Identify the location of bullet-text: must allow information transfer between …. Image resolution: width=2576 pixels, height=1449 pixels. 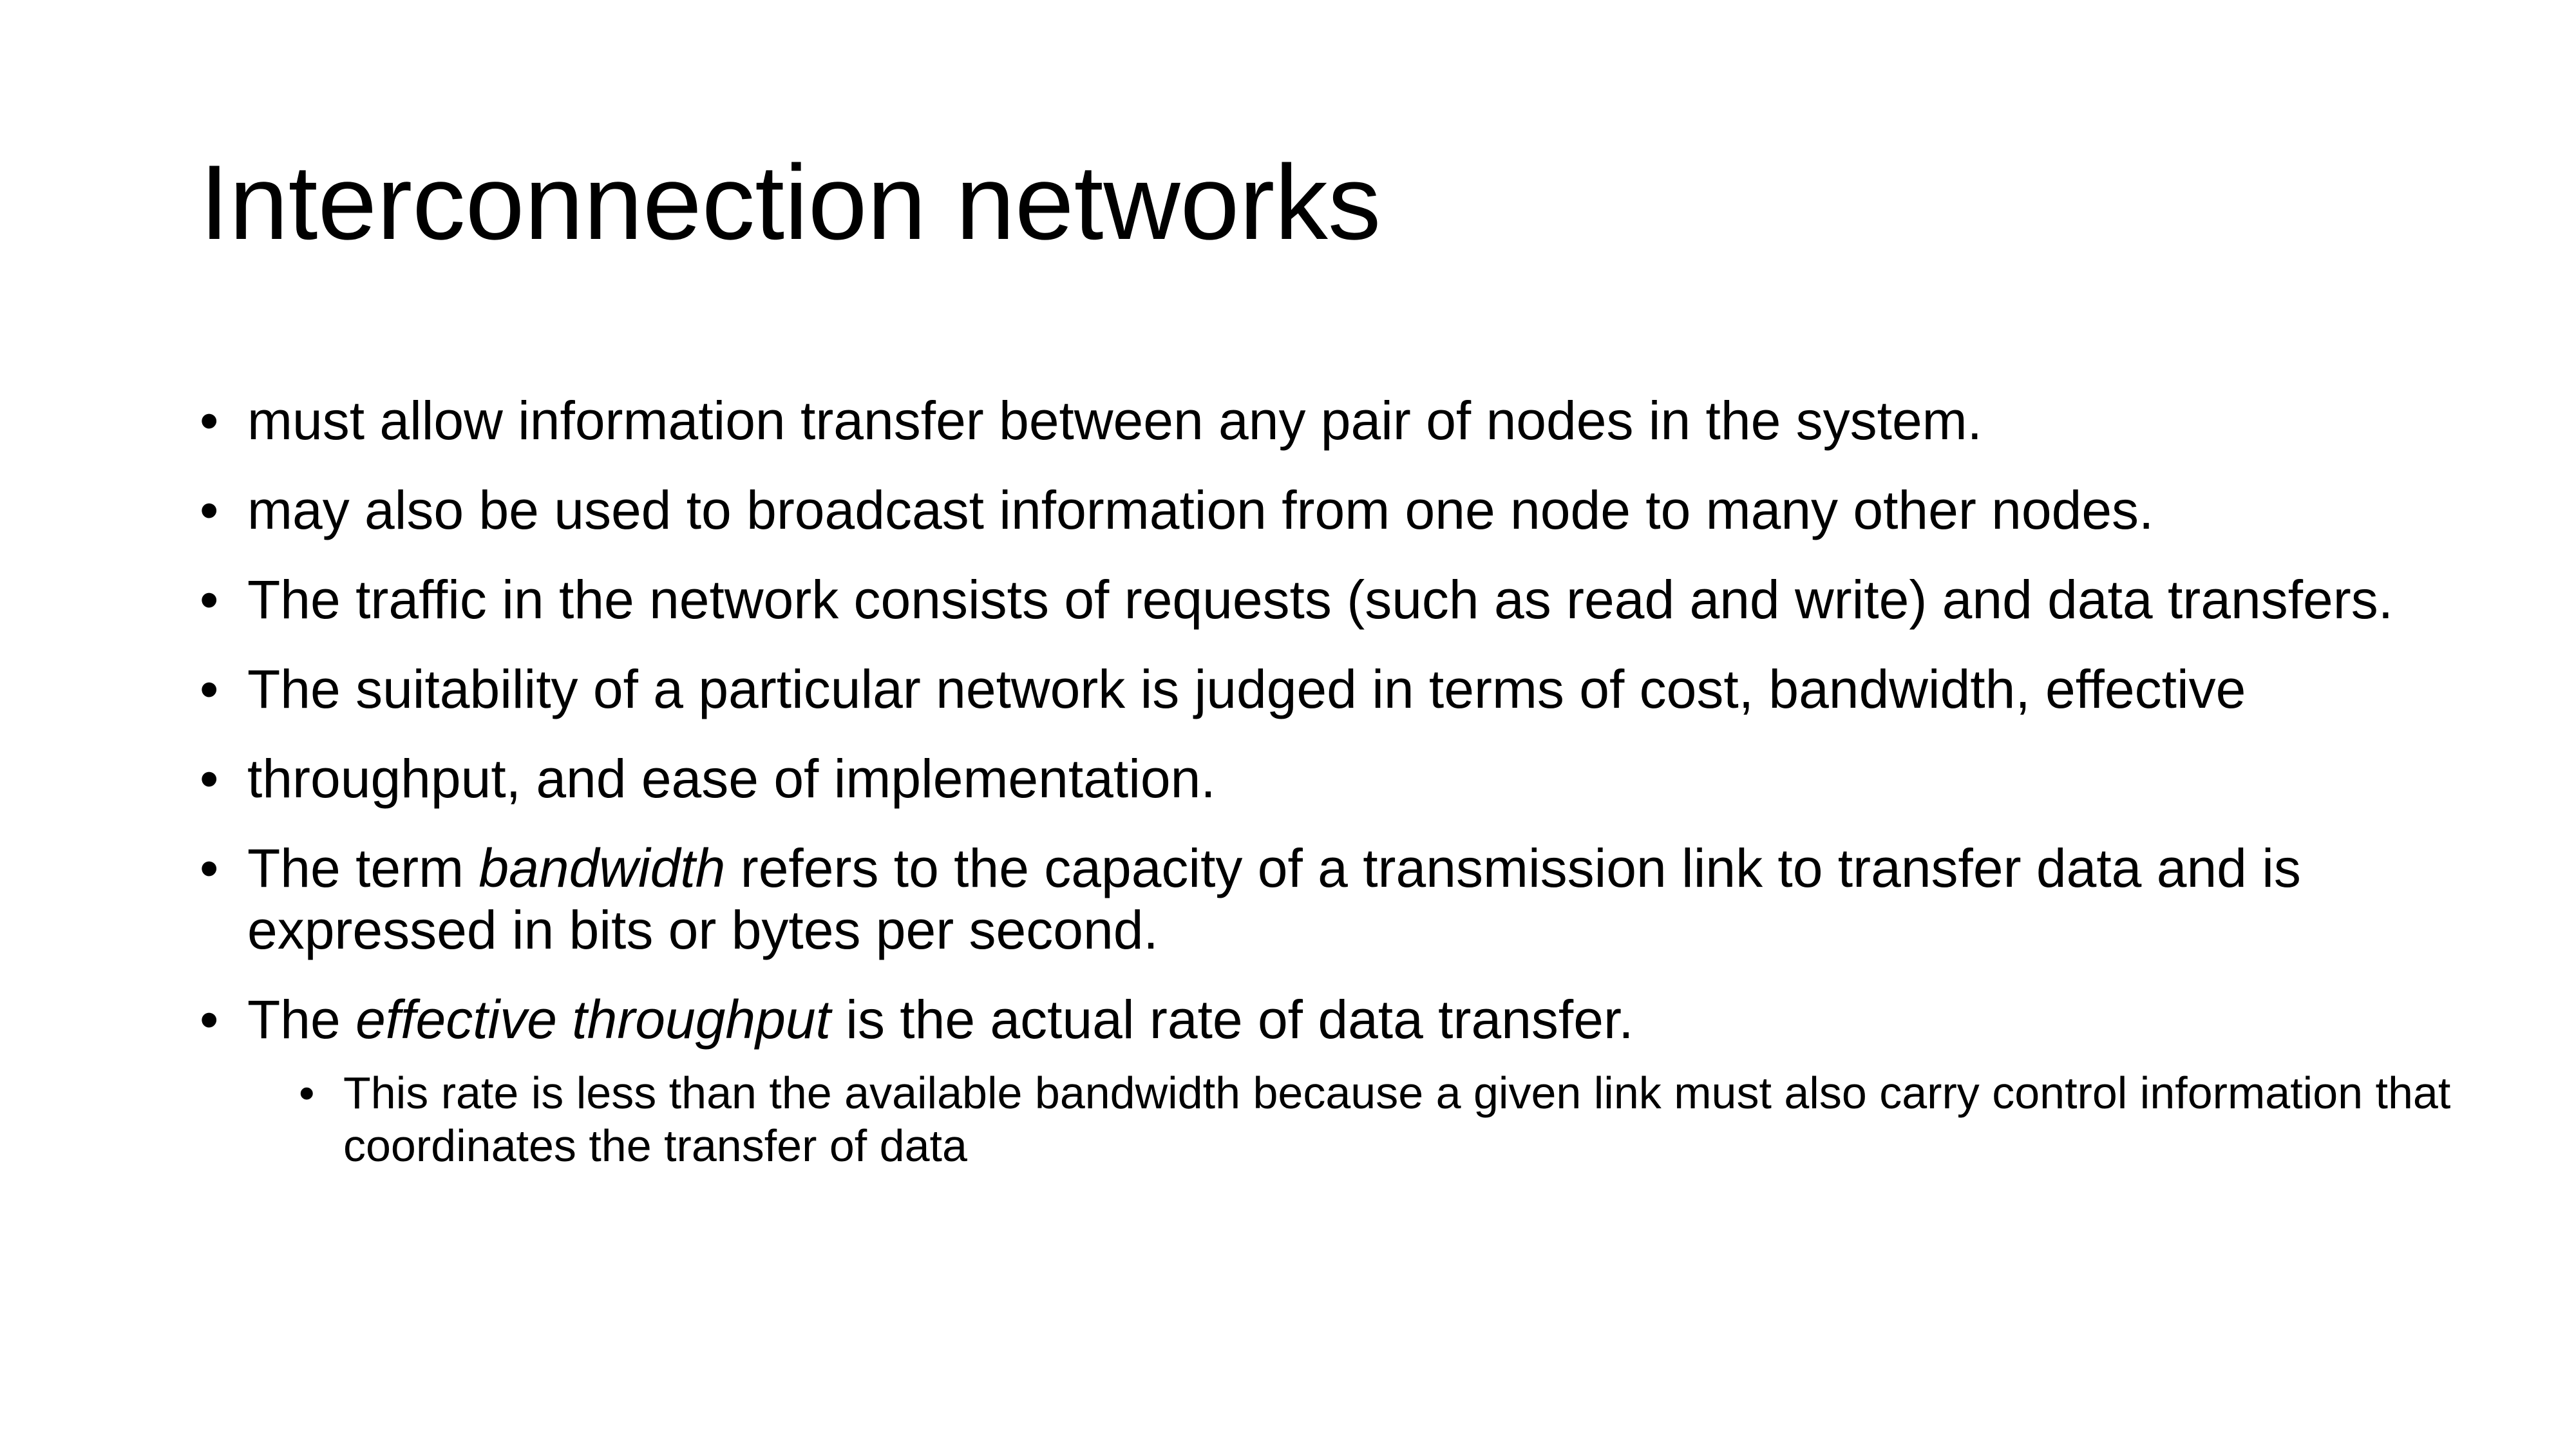
(1114, 420).